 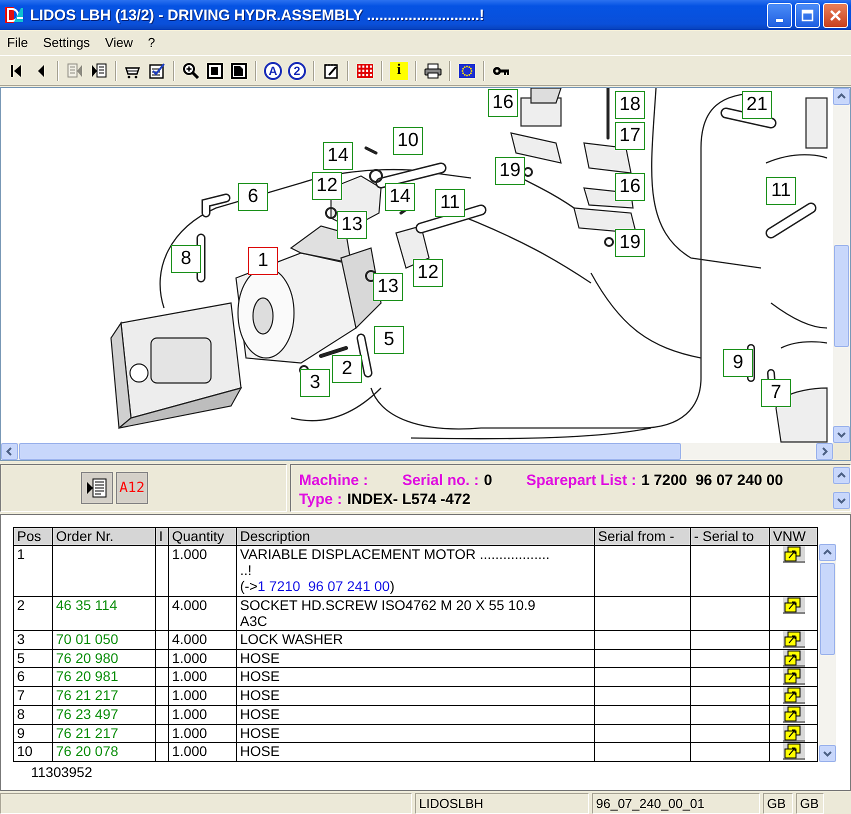 What do you see at coordinates (33, 677) in the screenshot?
I see `pos-cell: 6` at bounding box center [33, 677].